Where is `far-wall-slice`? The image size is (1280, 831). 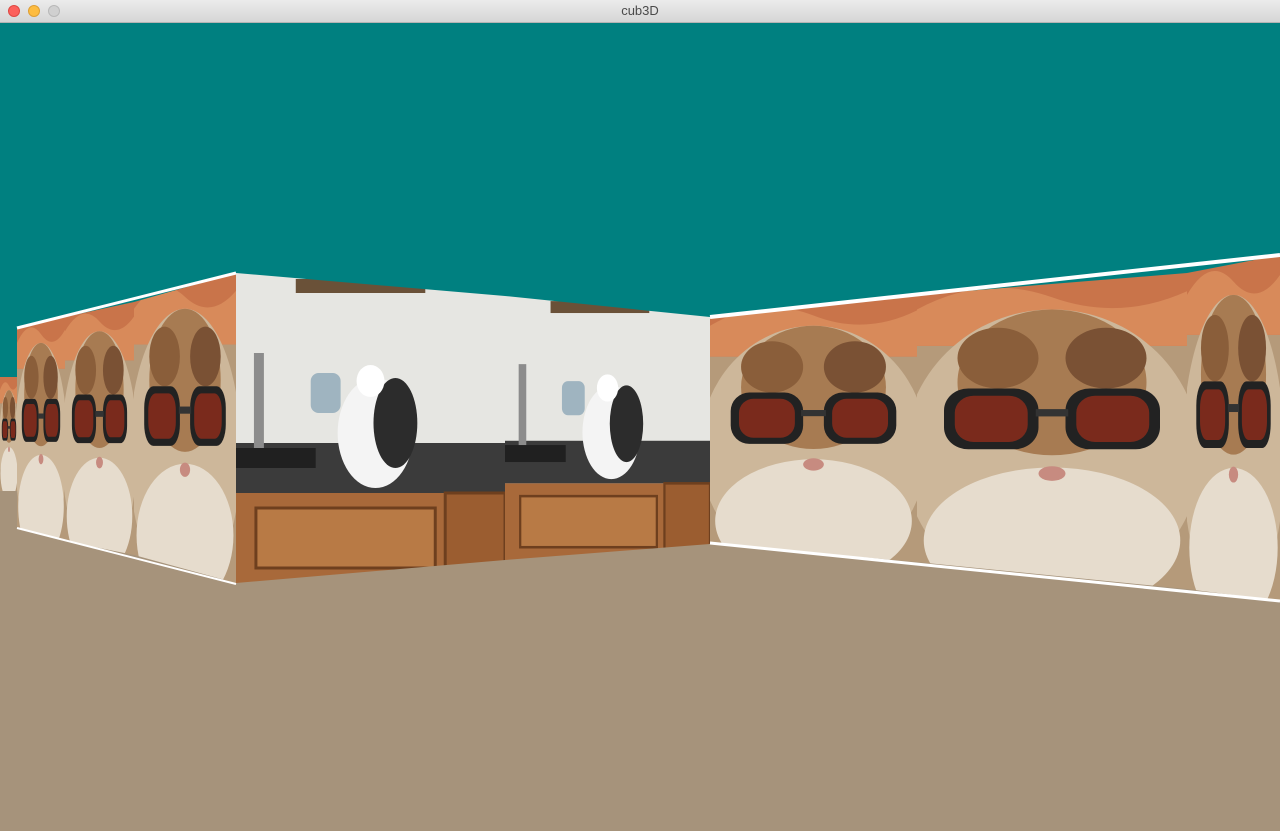
far-wall-slice is located at coordinates (9, 434).